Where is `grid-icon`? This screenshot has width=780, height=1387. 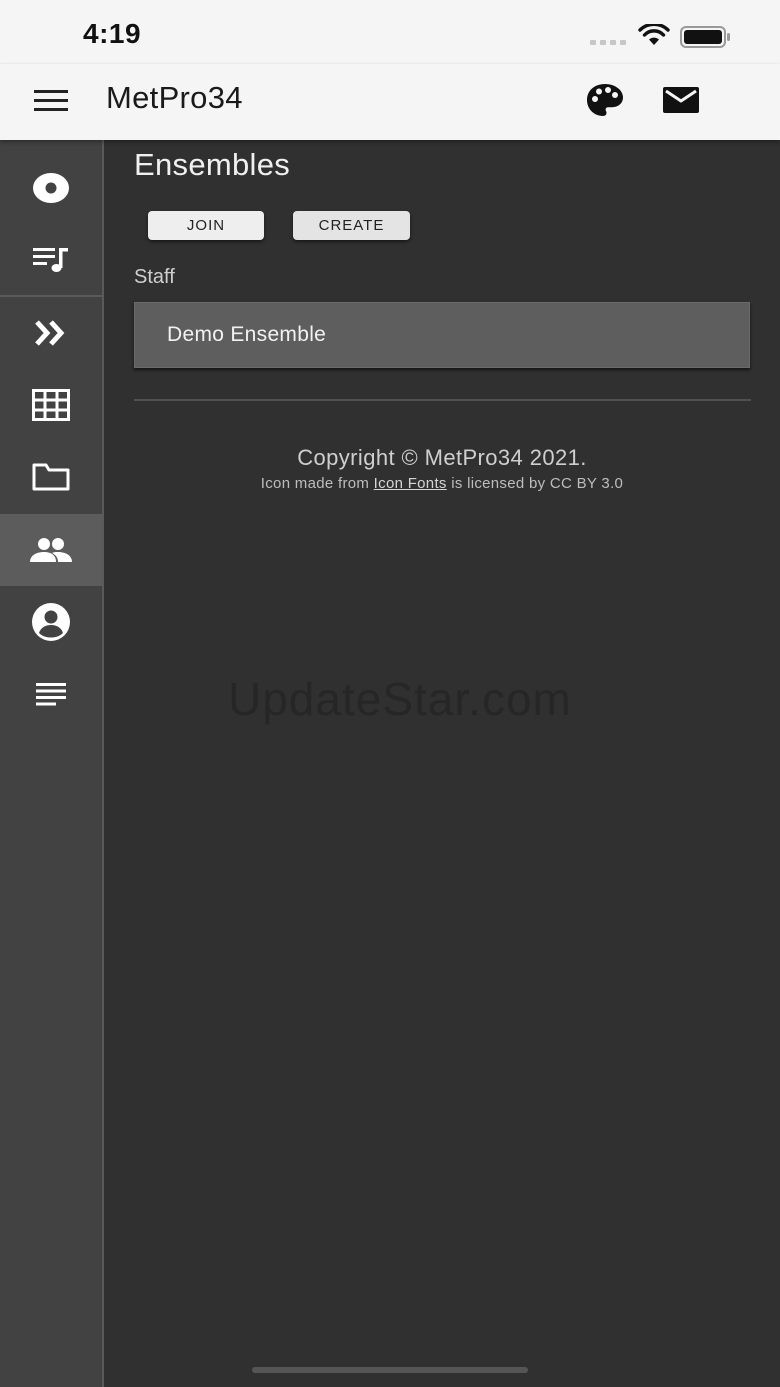
grid-icon is located at coordinates (51, 405).